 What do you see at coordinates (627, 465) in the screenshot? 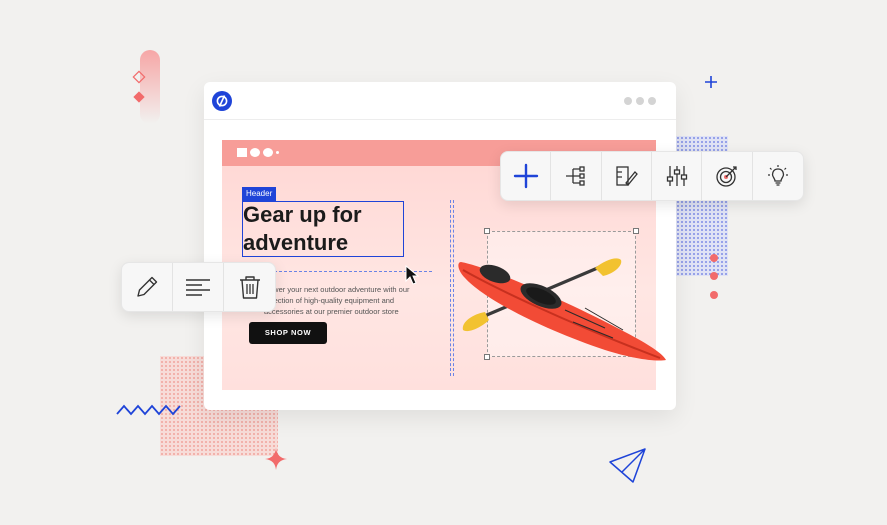
I see `paper-plane-icon` at bounding box center [627, 465].